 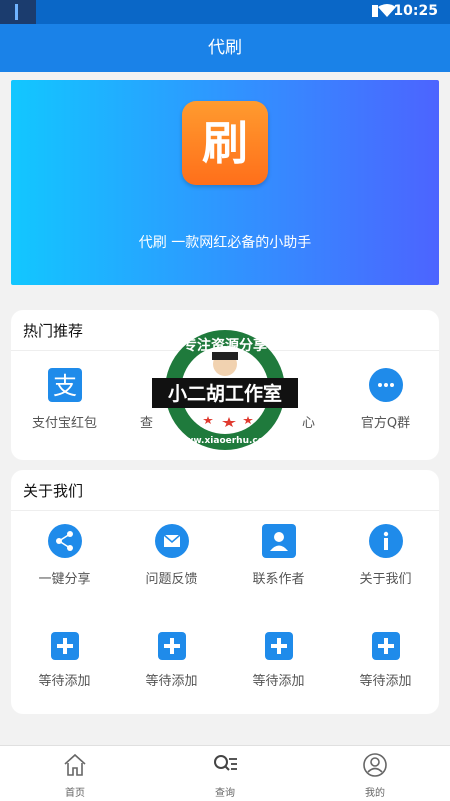 I want to click on info-icon, so click(x=385, y=541).